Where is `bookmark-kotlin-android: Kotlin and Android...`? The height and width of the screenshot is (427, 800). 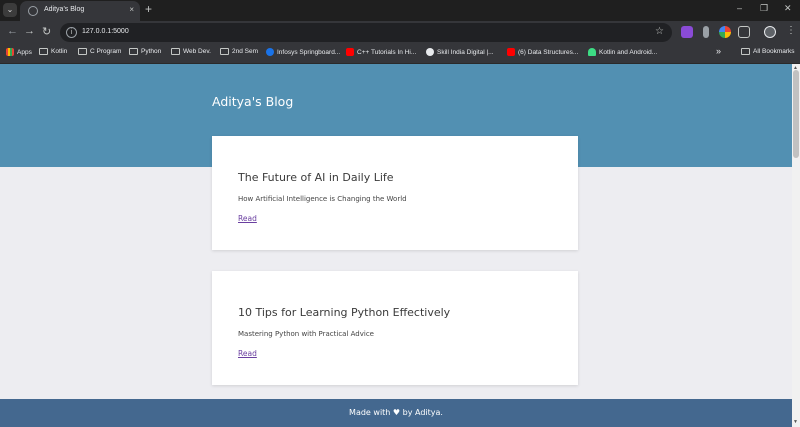 bookmark-kotlin-android: Kotlin and Android... is located at coordinates (622, 52).